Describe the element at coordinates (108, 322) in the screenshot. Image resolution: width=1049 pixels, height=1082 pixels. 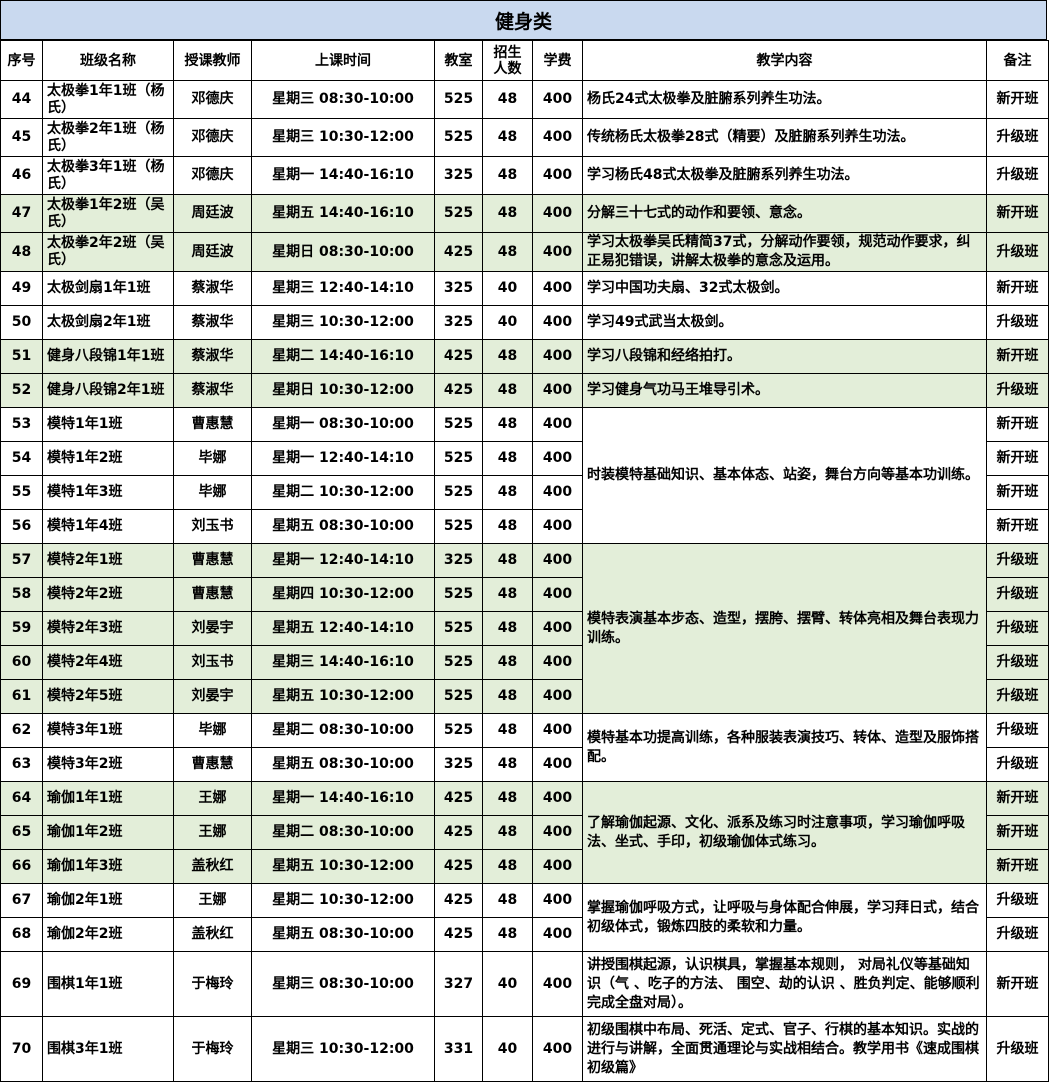
I see `class-name: 太极剑扇2年1班` at that location.